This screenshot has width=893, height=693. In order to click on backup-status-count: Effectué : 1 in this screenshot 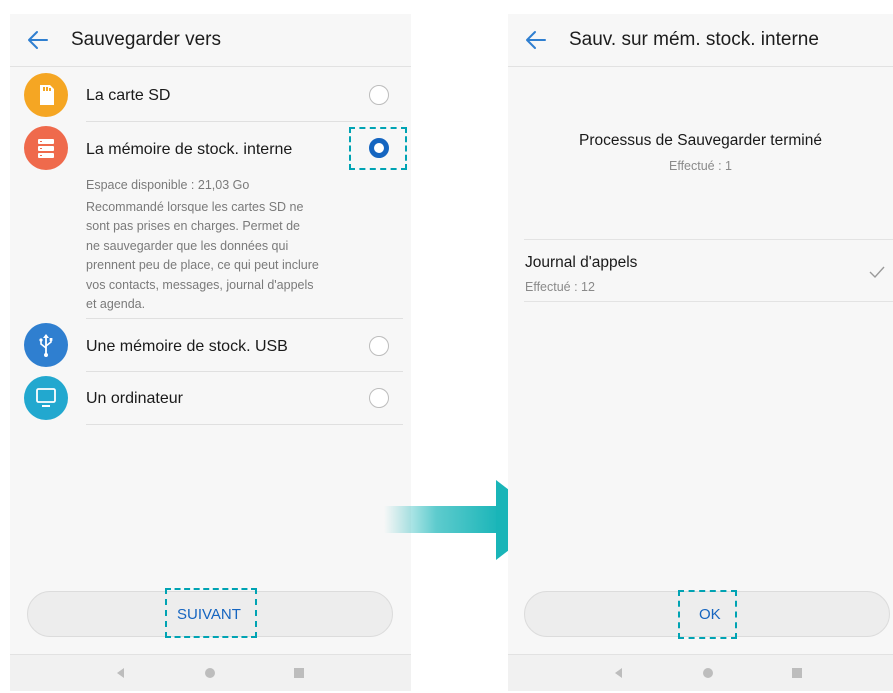, I will do `click(700, 166)`.